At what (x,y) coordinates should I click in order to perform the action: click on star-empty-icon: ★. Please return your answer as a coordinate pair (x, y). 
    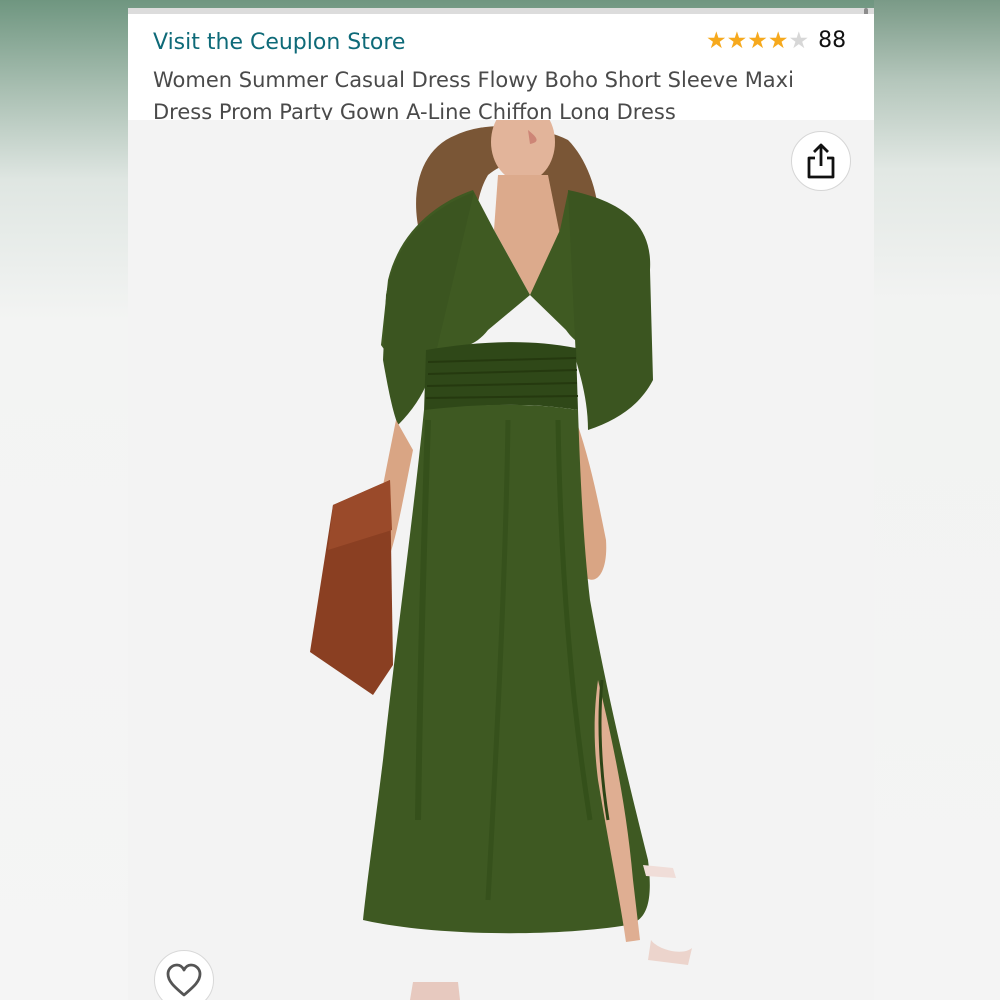
    Looking at the image, I should click on (799, 40).